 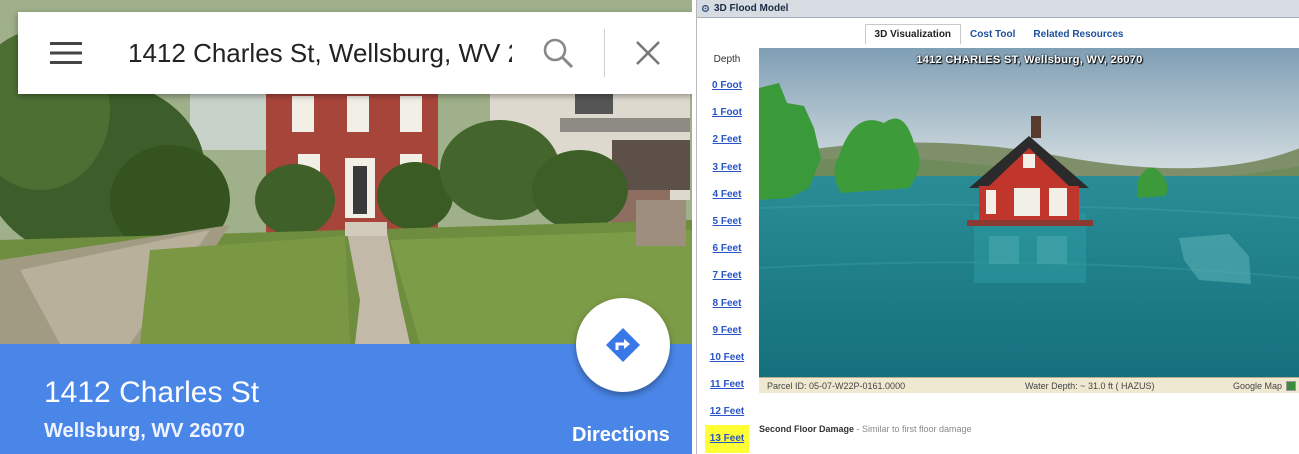 I want to click on menu-button, so click(x=66, y=53).